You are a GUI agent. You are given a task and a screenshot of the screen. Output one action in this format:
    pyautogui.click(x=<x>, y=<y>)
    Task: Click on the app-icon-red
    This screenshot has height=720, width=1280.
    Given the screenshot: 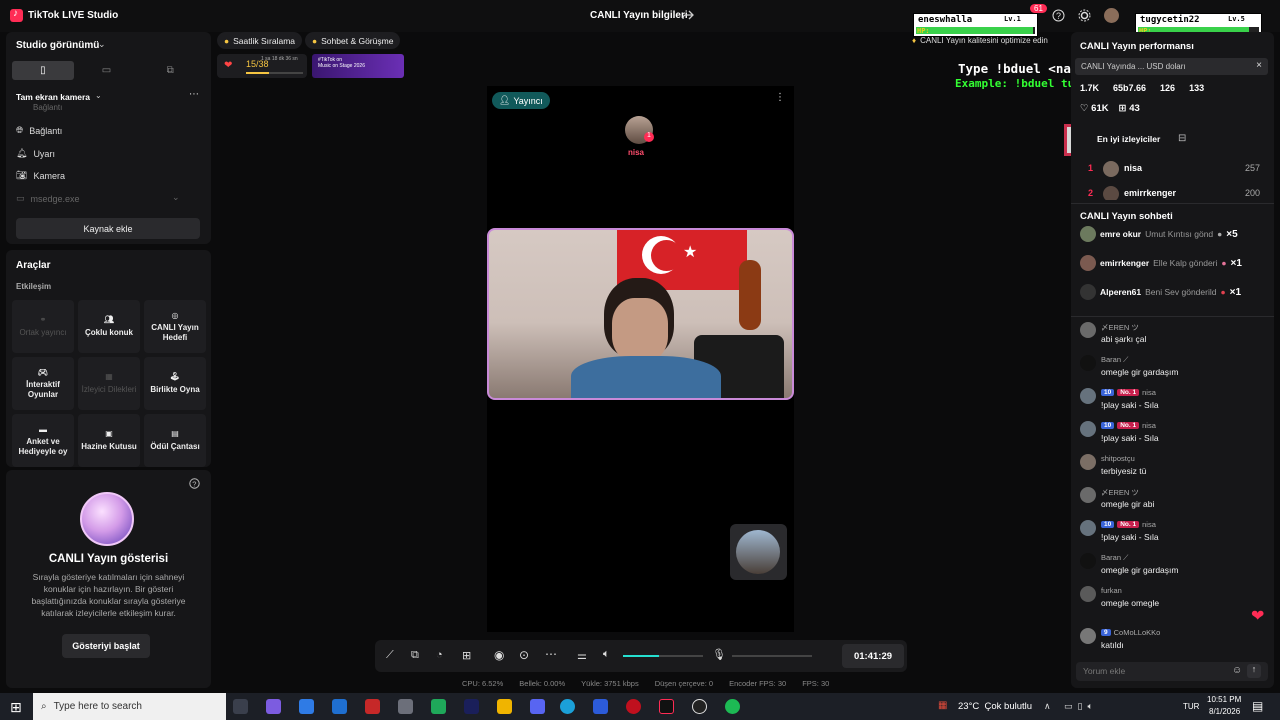 What is the action you would take?
    pyautogui.click(x=372, y=706)
    